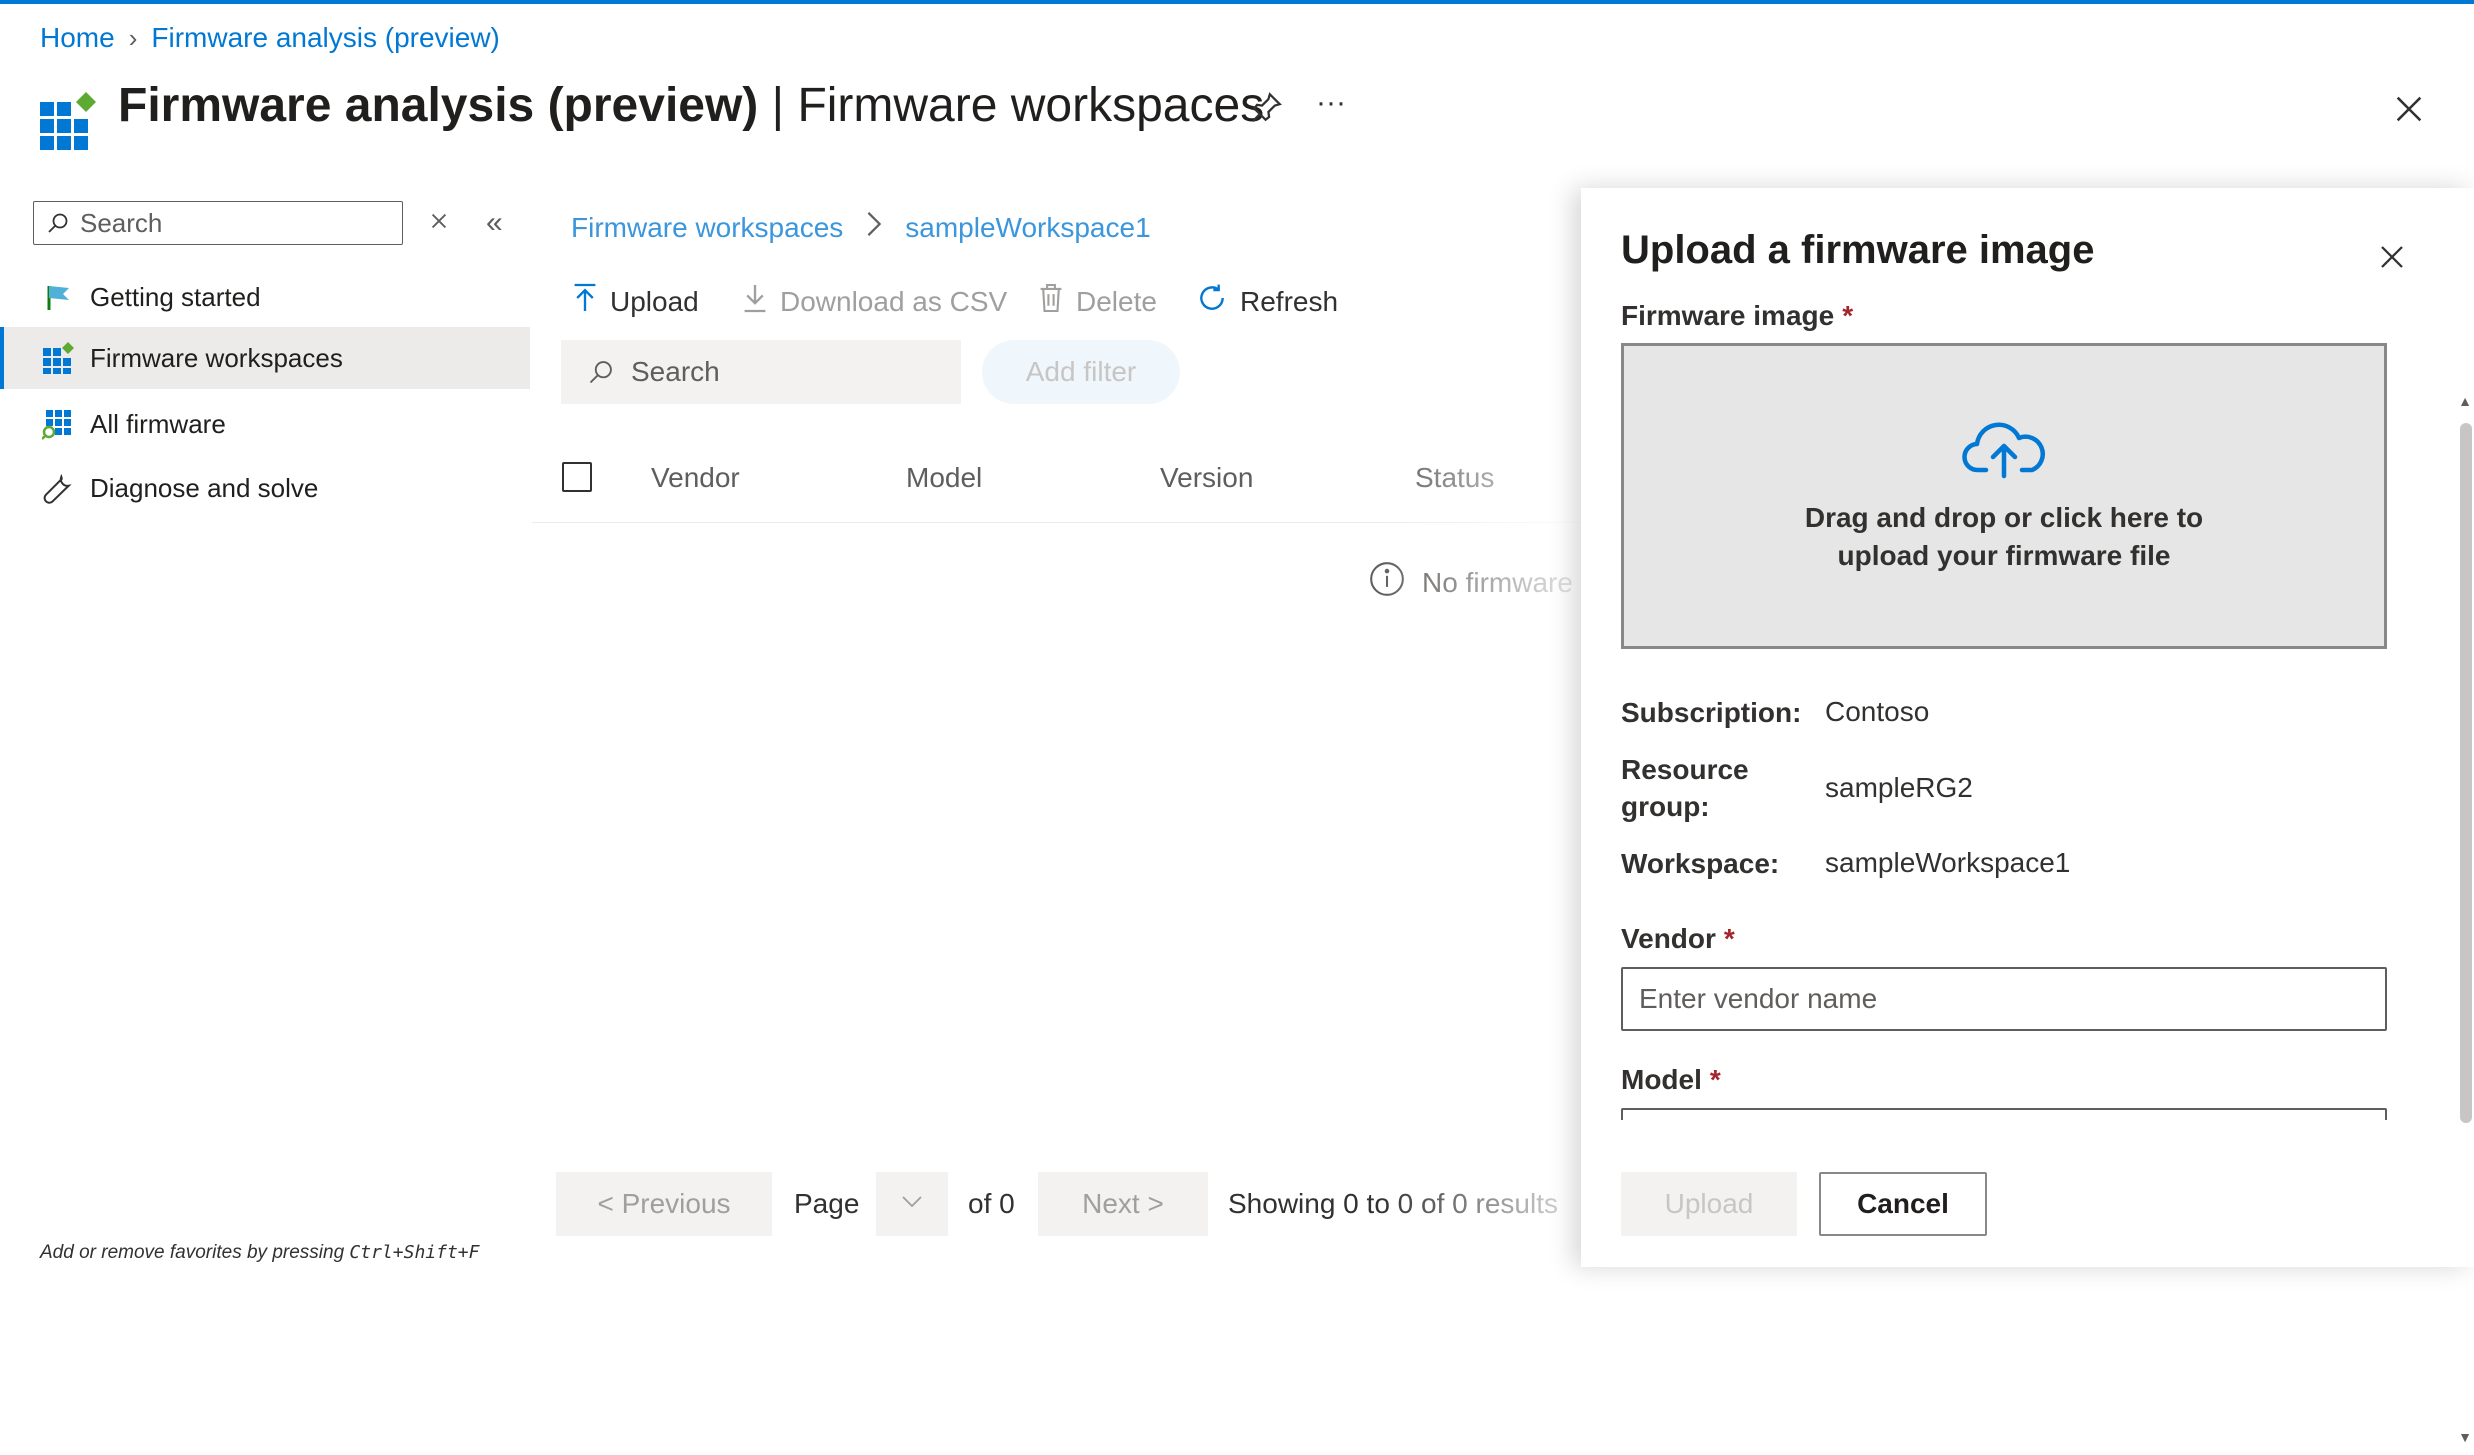 The image size is (2474, 1455). I want to click on next-page-button: Next >, so click(1123, 1204).